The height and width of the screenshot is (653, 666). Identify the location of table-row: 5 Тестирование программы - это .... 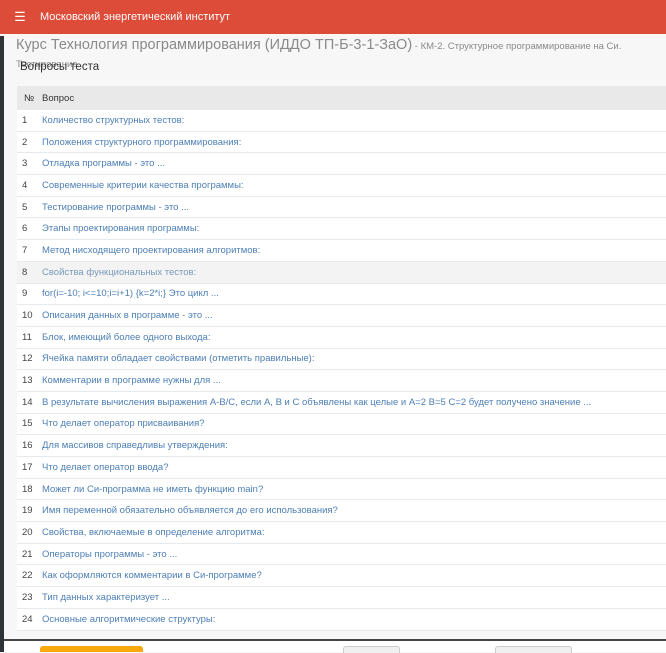
(341, 207).